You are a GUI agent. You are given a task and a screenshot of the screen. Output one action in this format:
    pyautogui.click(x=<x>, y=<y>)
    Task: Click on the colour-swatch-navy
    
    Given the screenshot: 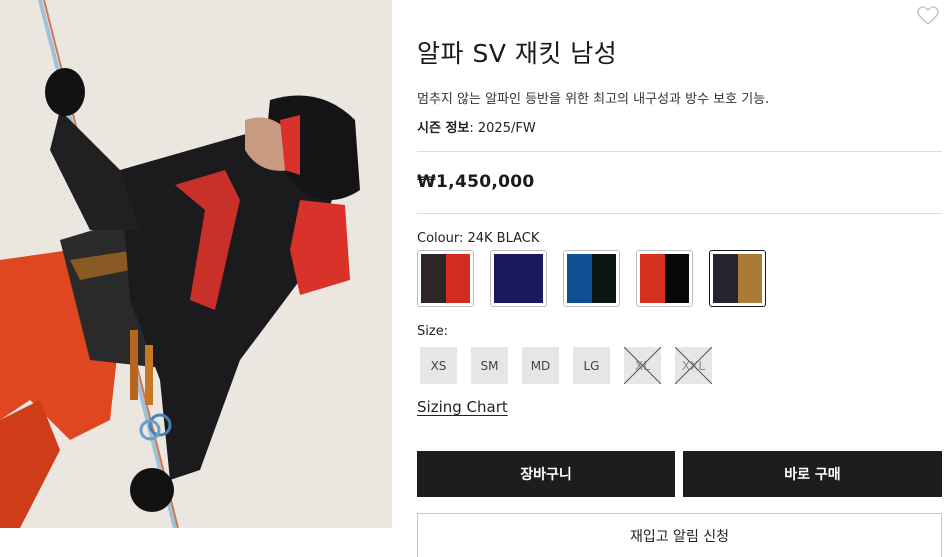 What is the action you would take?
    pyautogui.click(x=518, y=278)
    